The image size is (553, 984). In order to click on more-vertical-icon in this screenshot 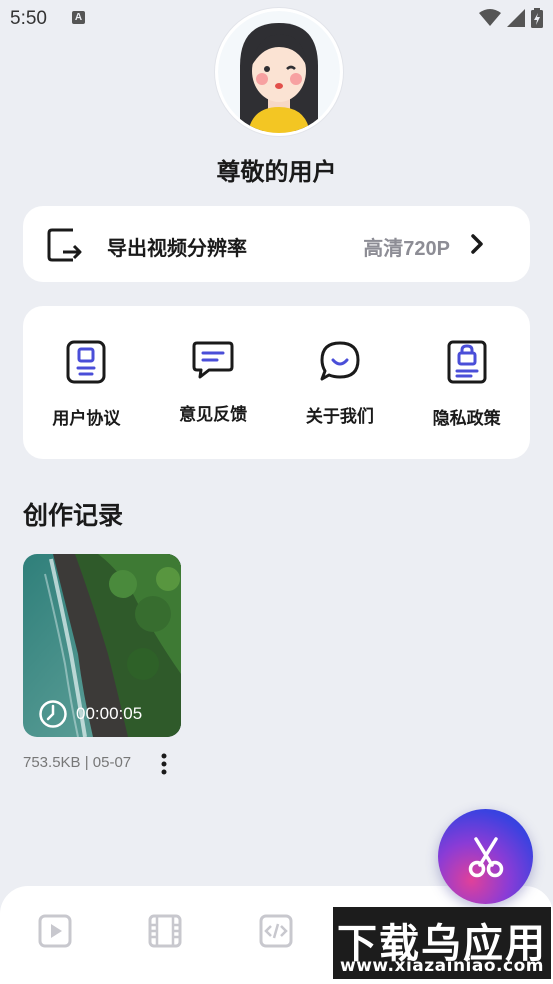, I will do `click(164, 764)`.